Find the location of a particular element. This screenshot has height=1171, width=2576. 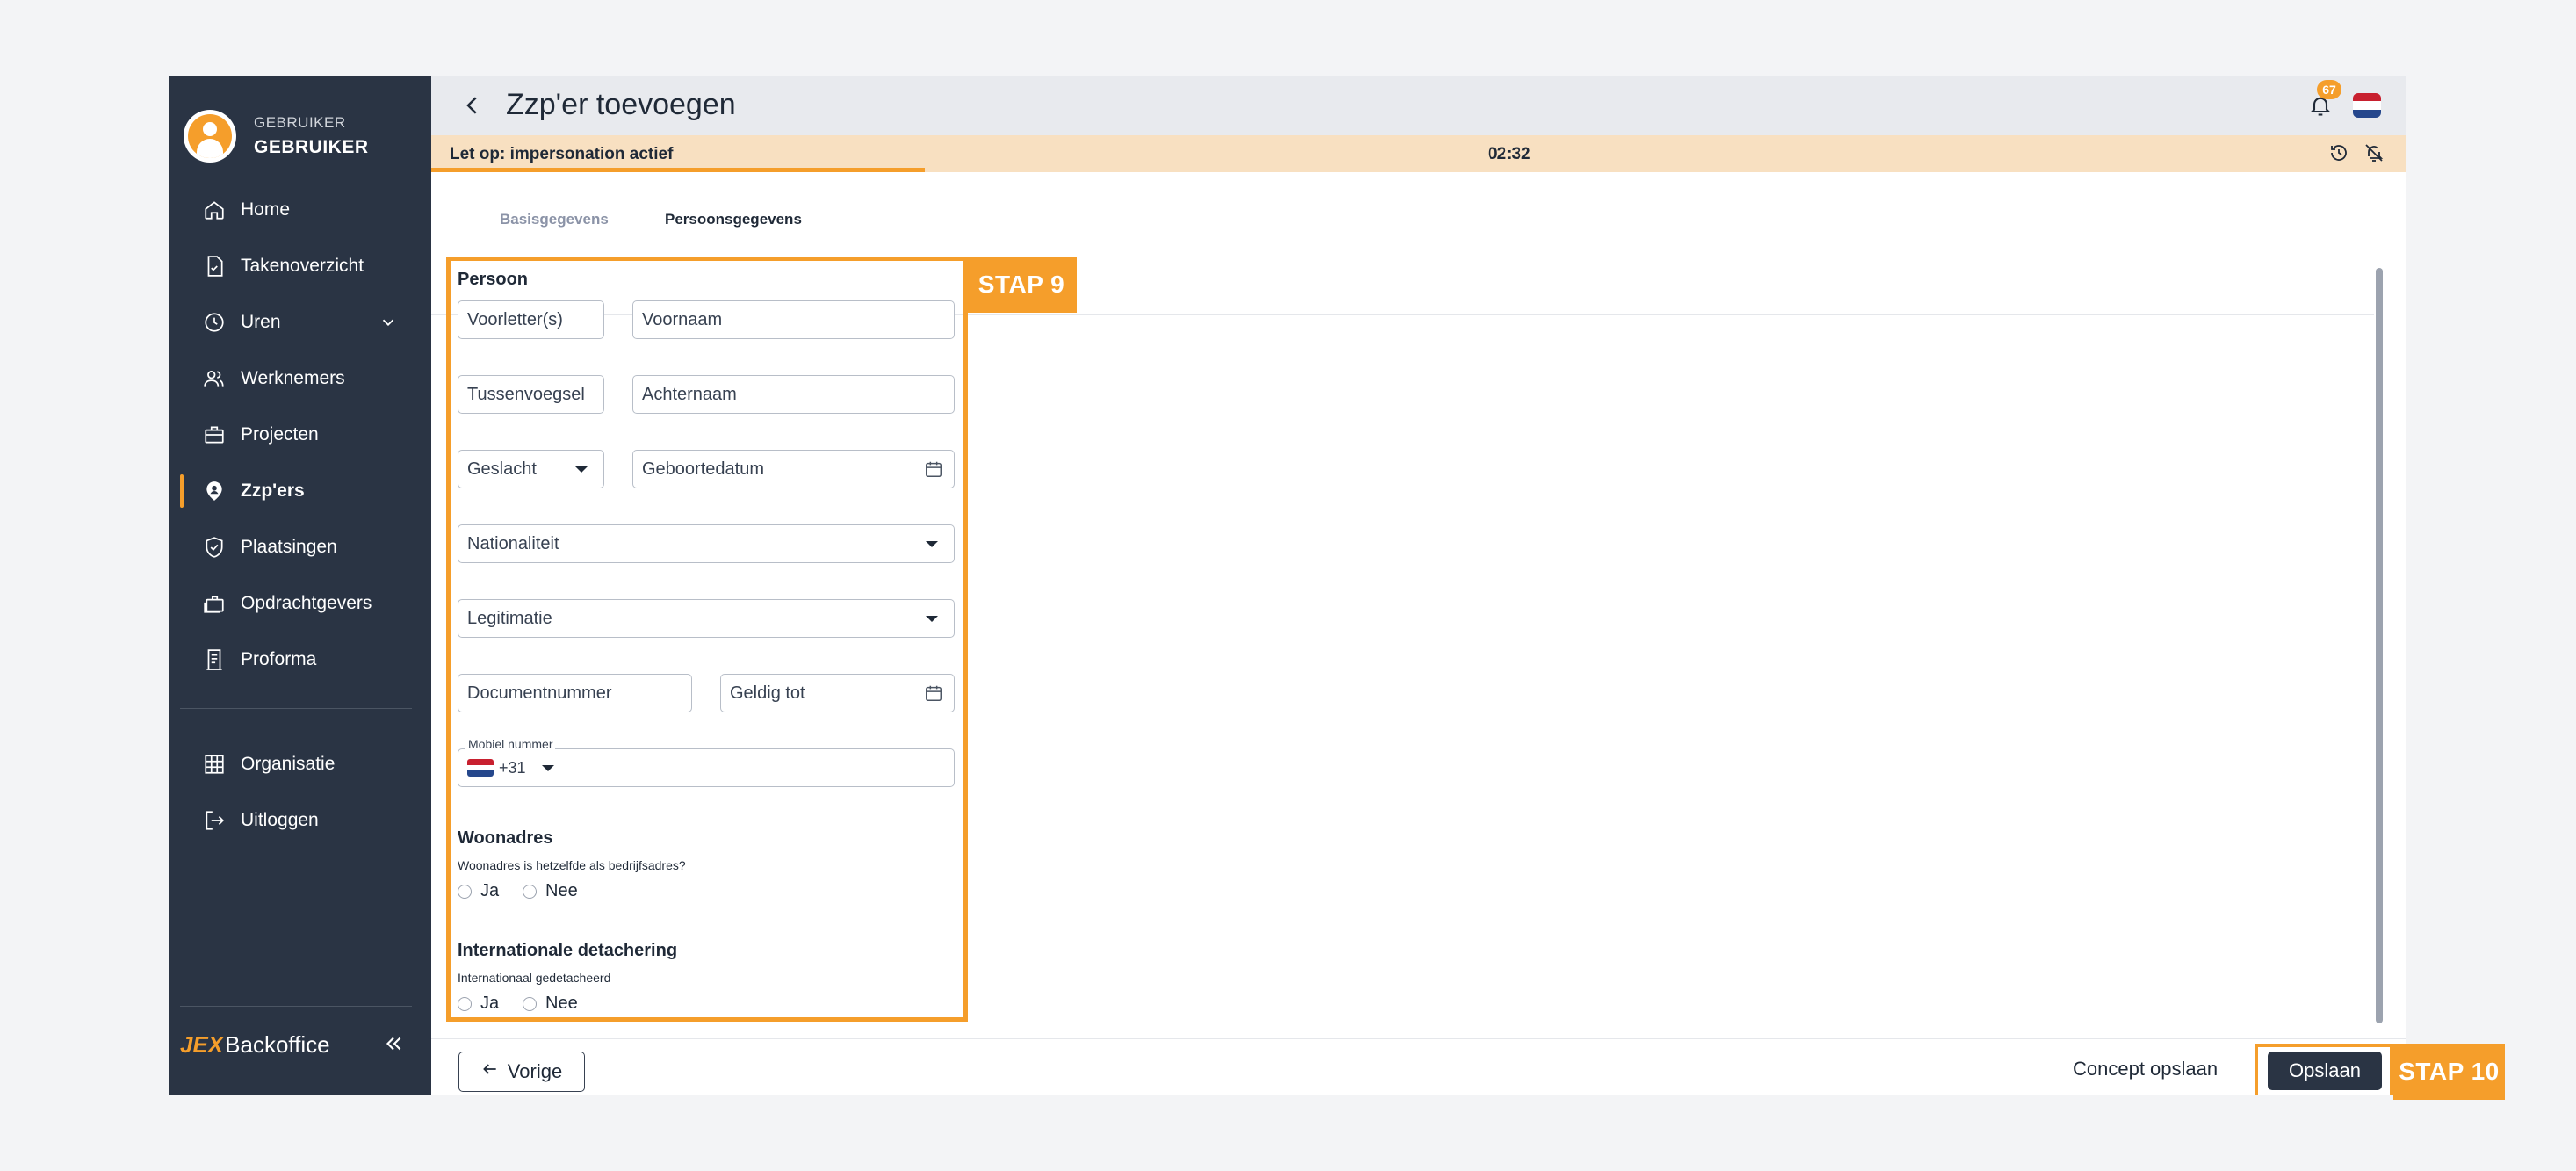

documentnummer-field: Documentnummer is located at coordinates (575, 693).